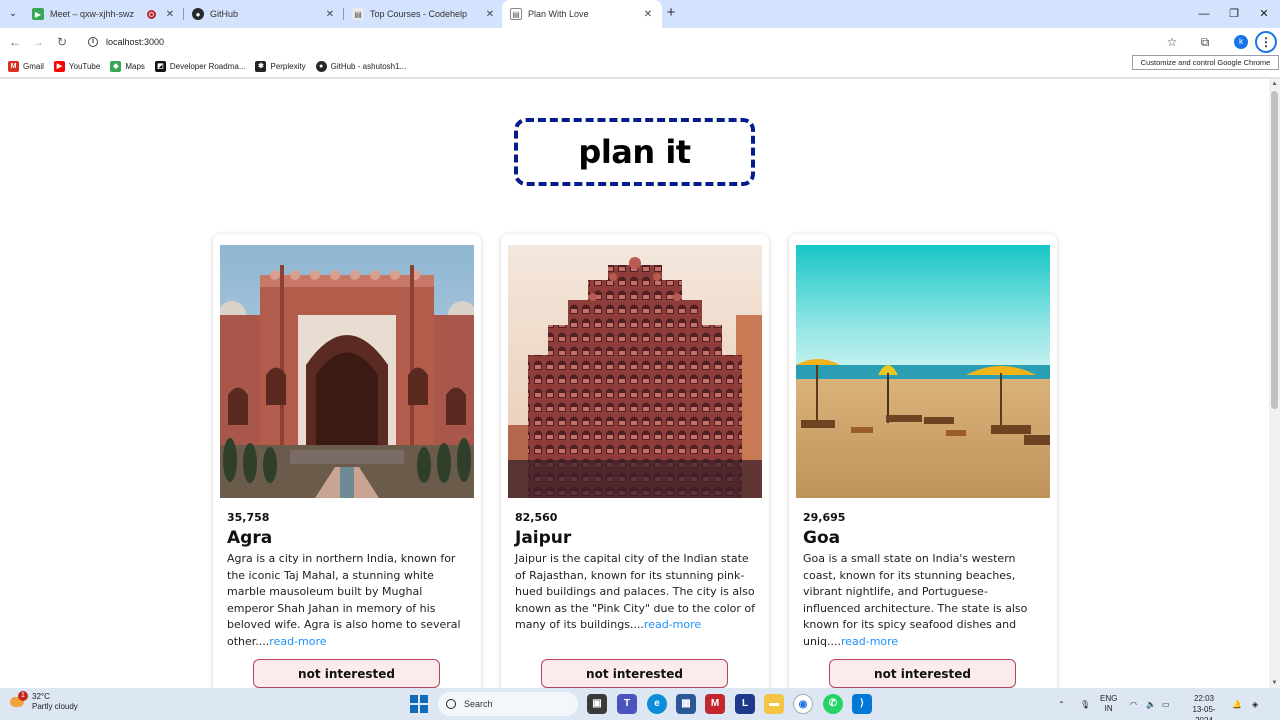  What do you see at coordinates (1085, 704) in the screenshot?
I see `microphone-icon: 🎙` at bounding box center [1085, 704].